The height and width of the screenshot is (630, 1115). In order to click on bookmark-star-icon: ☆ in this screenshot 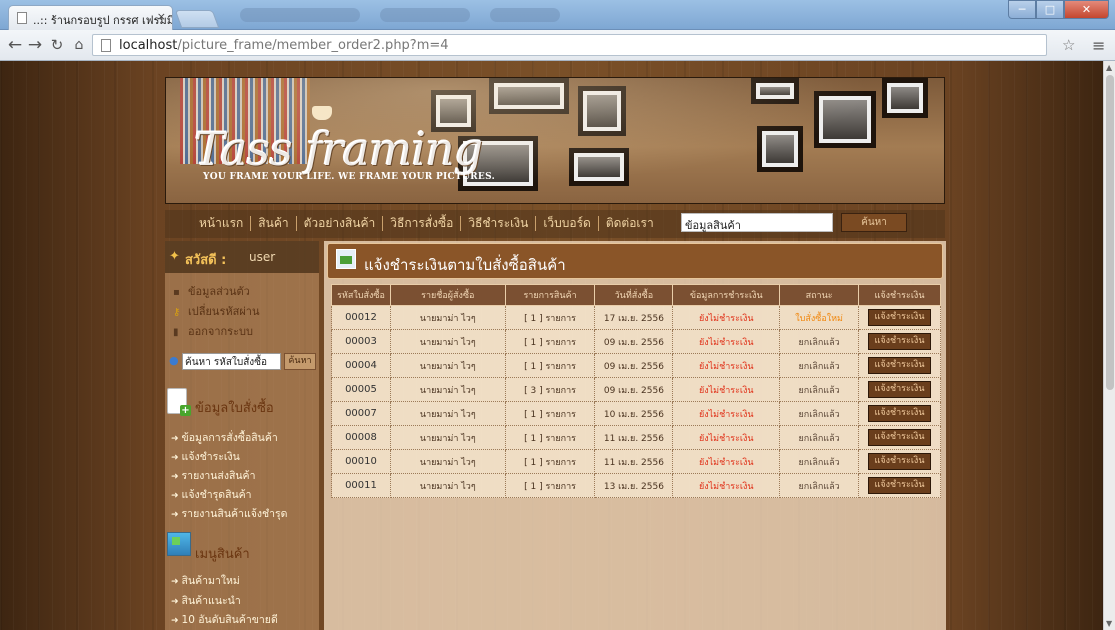, I will do `click(1068, 45)`.